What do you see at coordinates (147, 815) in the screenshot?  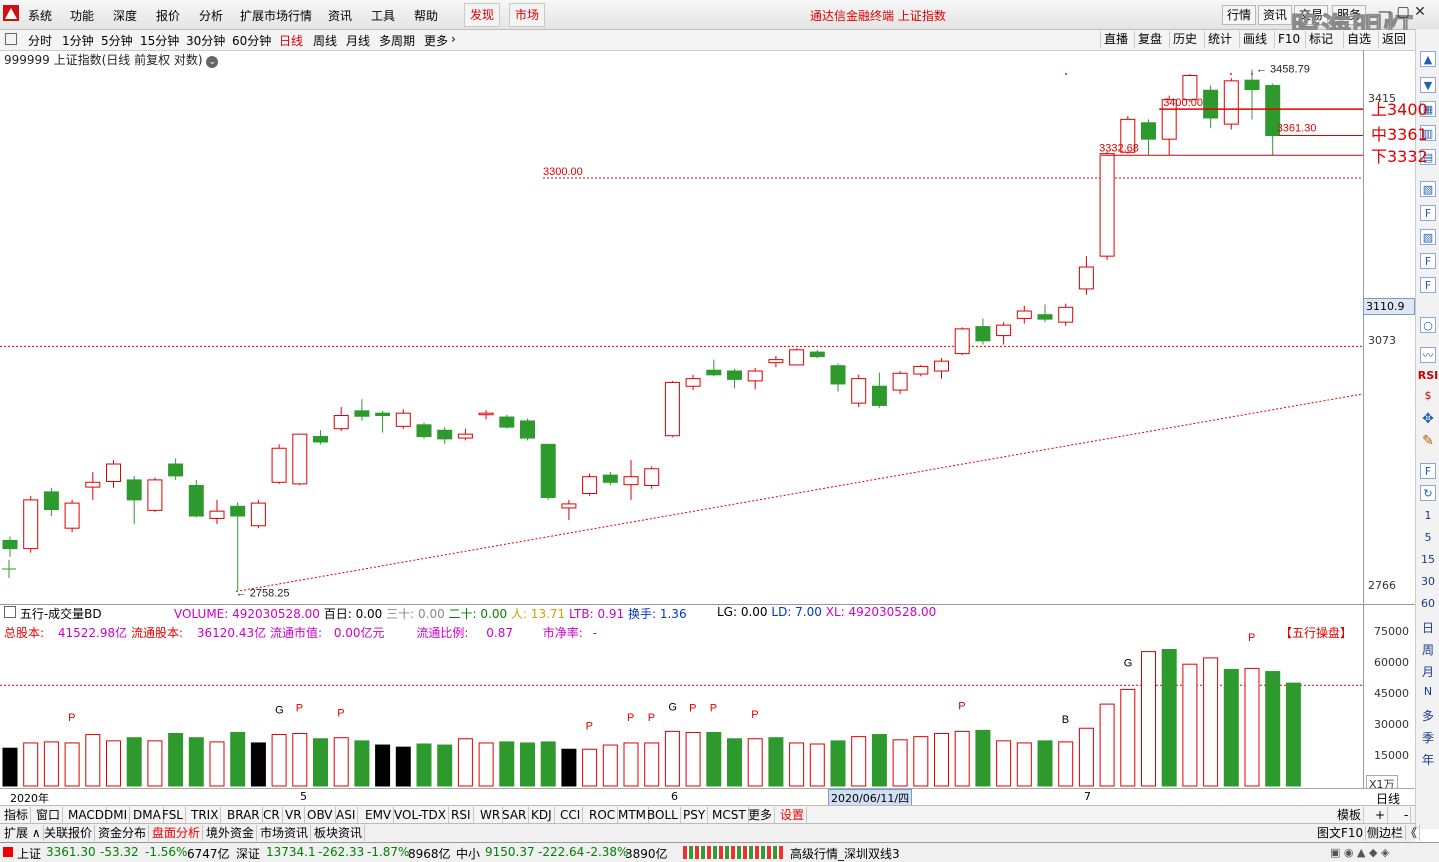 I see `indicator-tab: DMA` at bounding box center [147, 815].